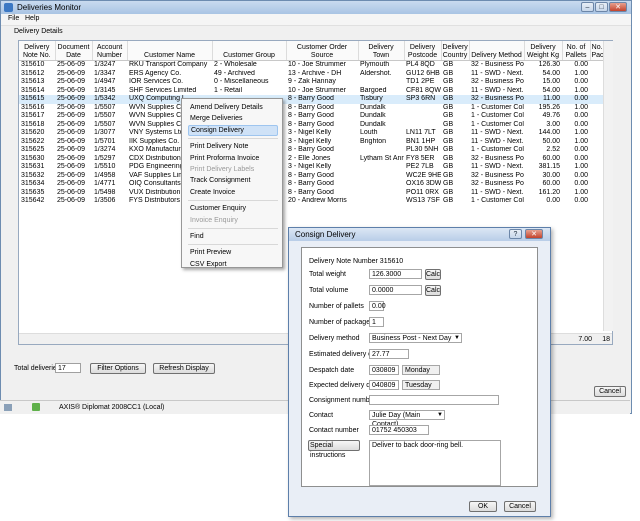 Image resolution: width=640 pixels, height=521 pixels. What do you see at coordinates (32, 18) in the screenshot?
I see `menu-help: Help` at bounding box center [32, 18].